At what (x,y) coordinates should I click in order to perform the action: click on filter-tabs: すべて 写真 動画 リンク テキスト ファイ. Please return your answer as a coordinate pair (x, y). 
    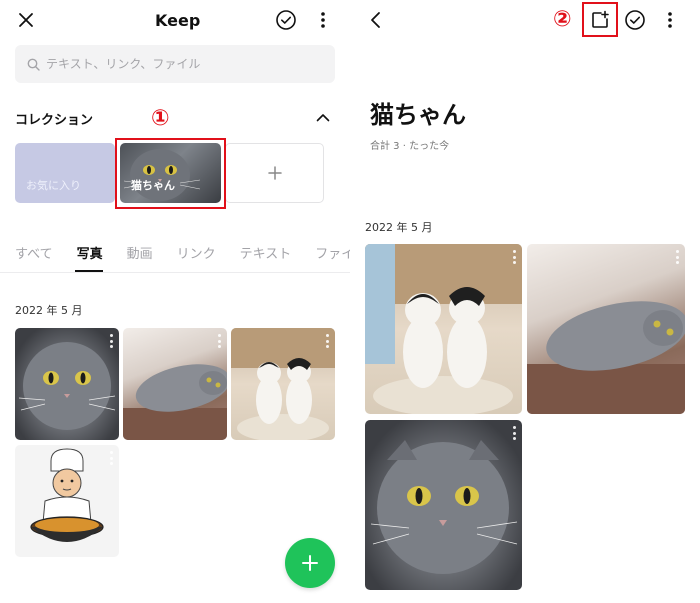
    Looking at the image, I should click on (182, 252).